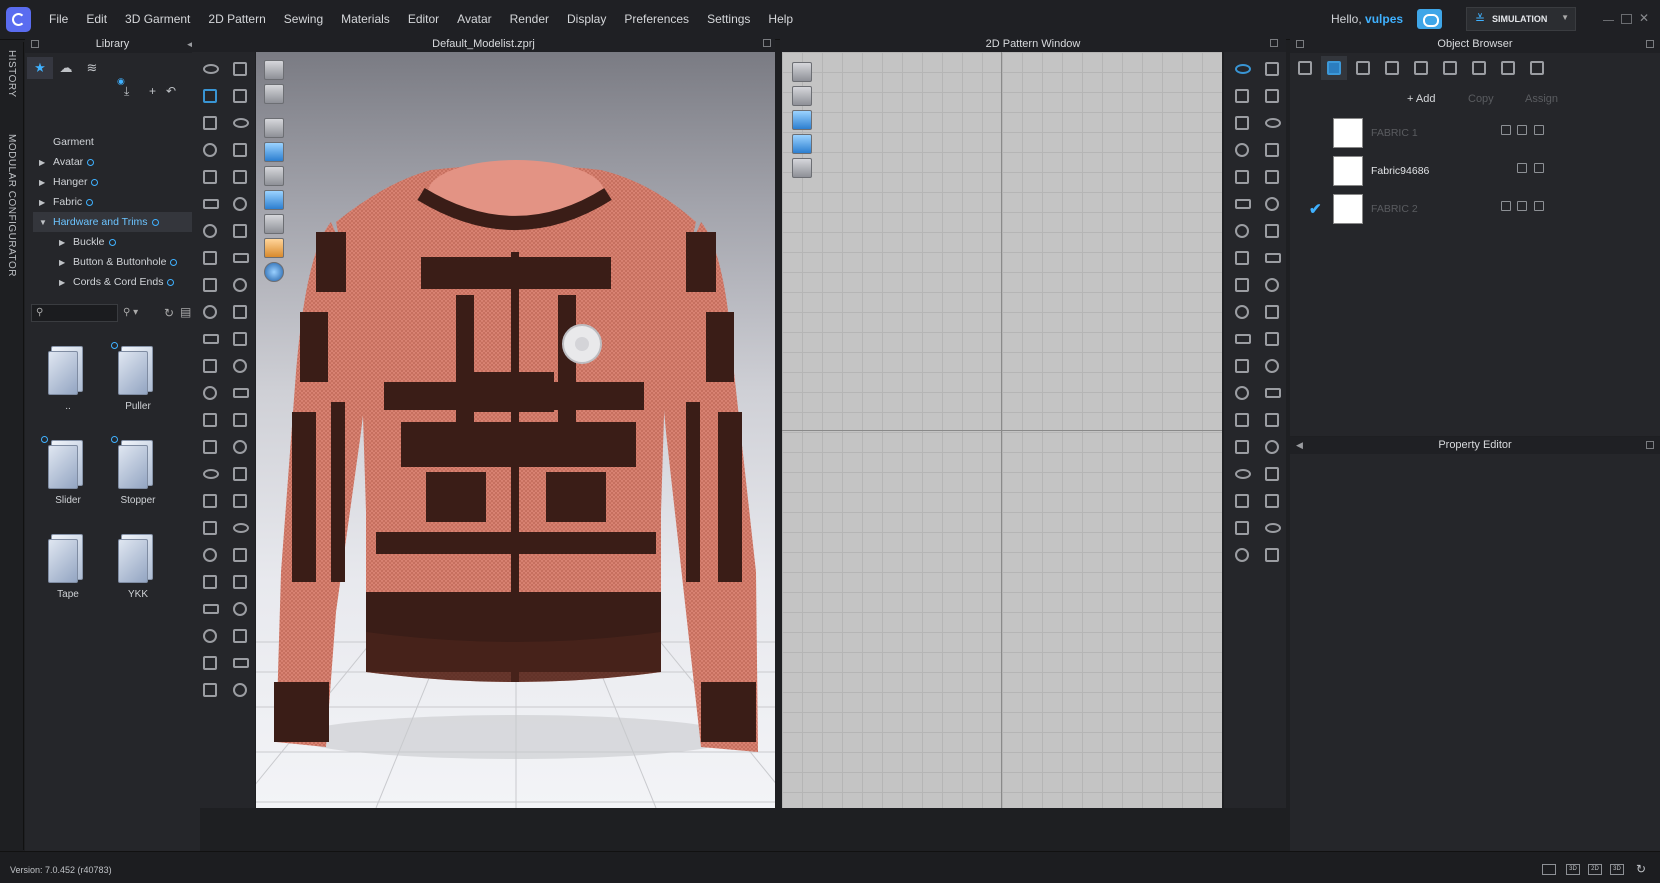  What do you see at coordinates (1394, 209) in the screenshot?
I see `fabric-name: FABRIC 2` at bounding box center [1394, 209].